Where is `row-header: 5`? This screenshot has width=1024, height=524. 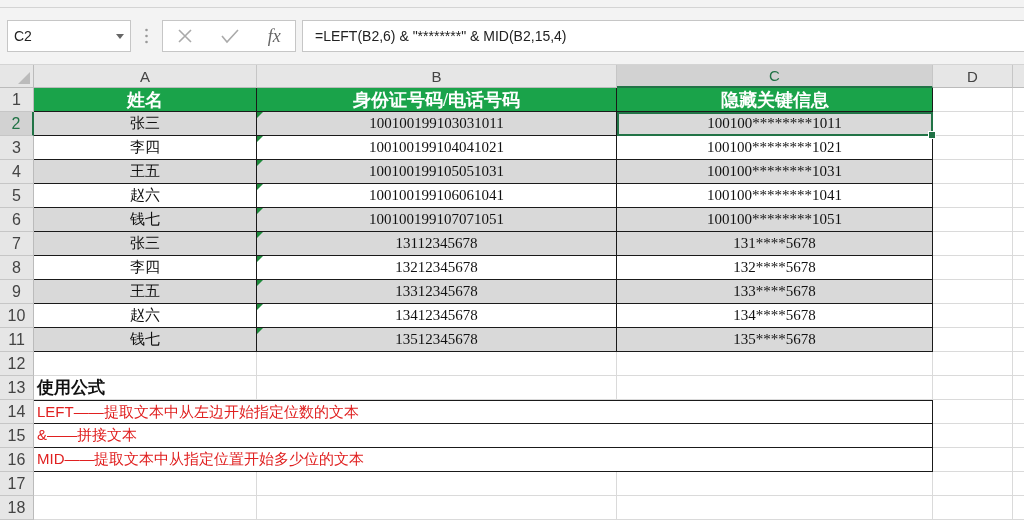
row-header: 5 is located at coordinates (17, 196).